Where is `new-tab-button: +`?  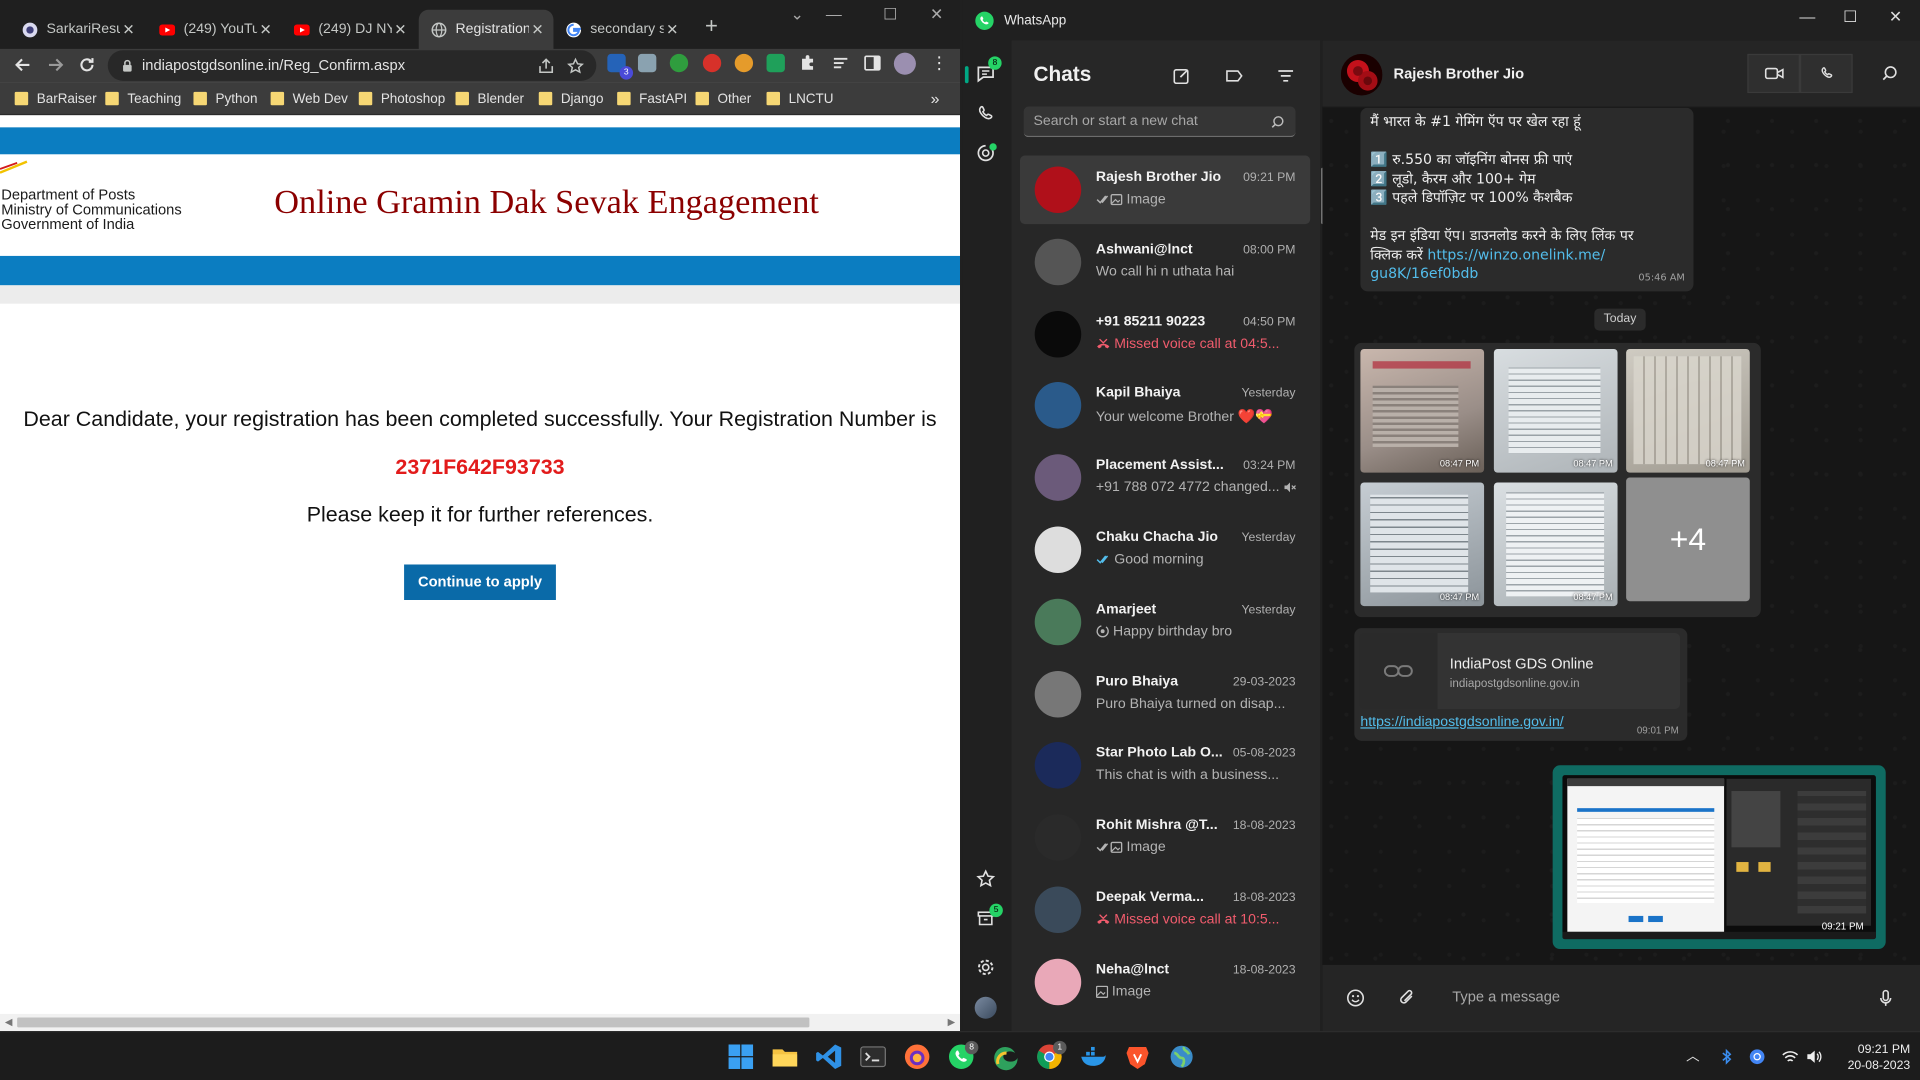
new-tab-button: + is located at coordinates (711, 27).